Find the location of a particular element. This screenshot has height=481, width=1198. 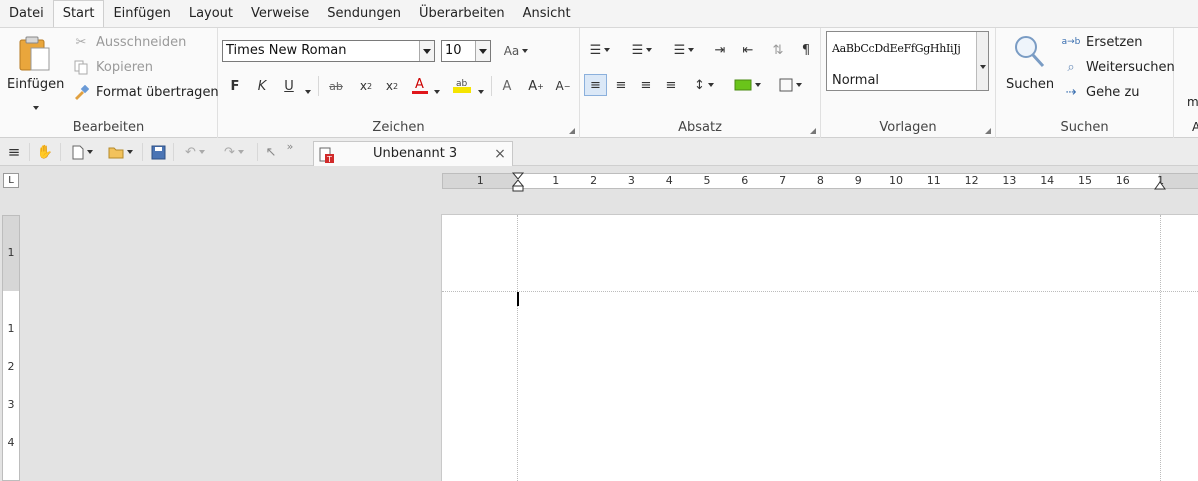

document-tab-title: Unbenannt 3 is located at coordinates (415, 153).